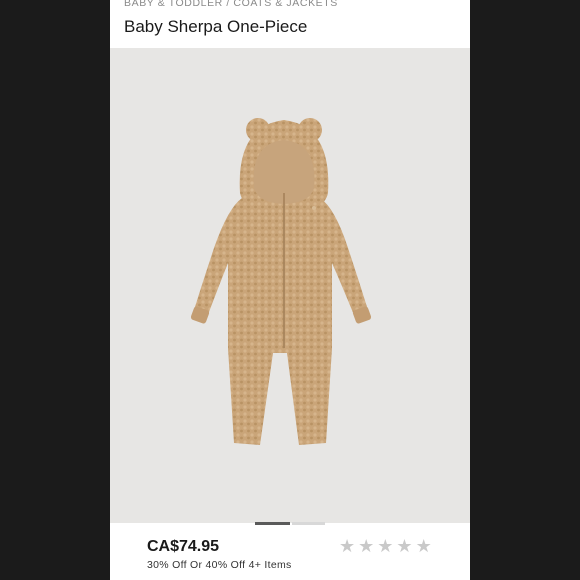 The height and width of the screenshot is (580, 580). Describe the element at coordinates (216, 26) in the screenshot. I see `product-title: Baby Sherpa One-Piece` at that location.